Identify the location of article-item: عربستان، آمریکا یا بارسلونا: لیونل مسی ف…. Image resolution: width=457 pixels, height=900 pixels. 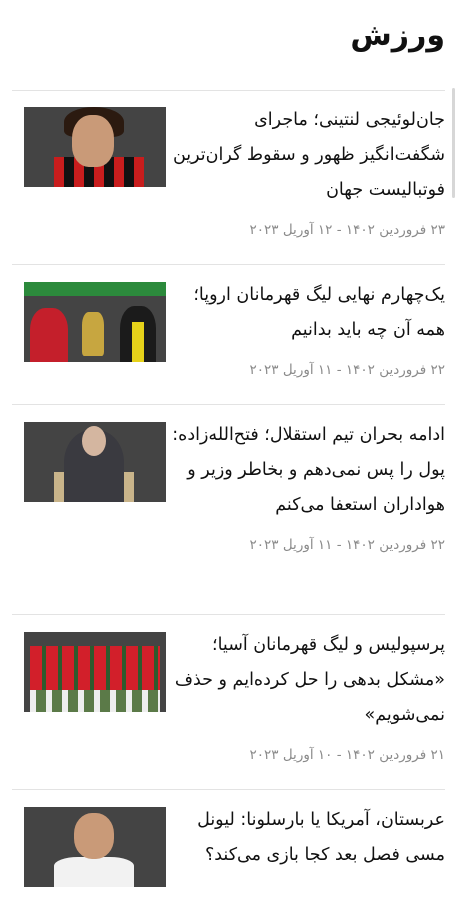
(228, 841).